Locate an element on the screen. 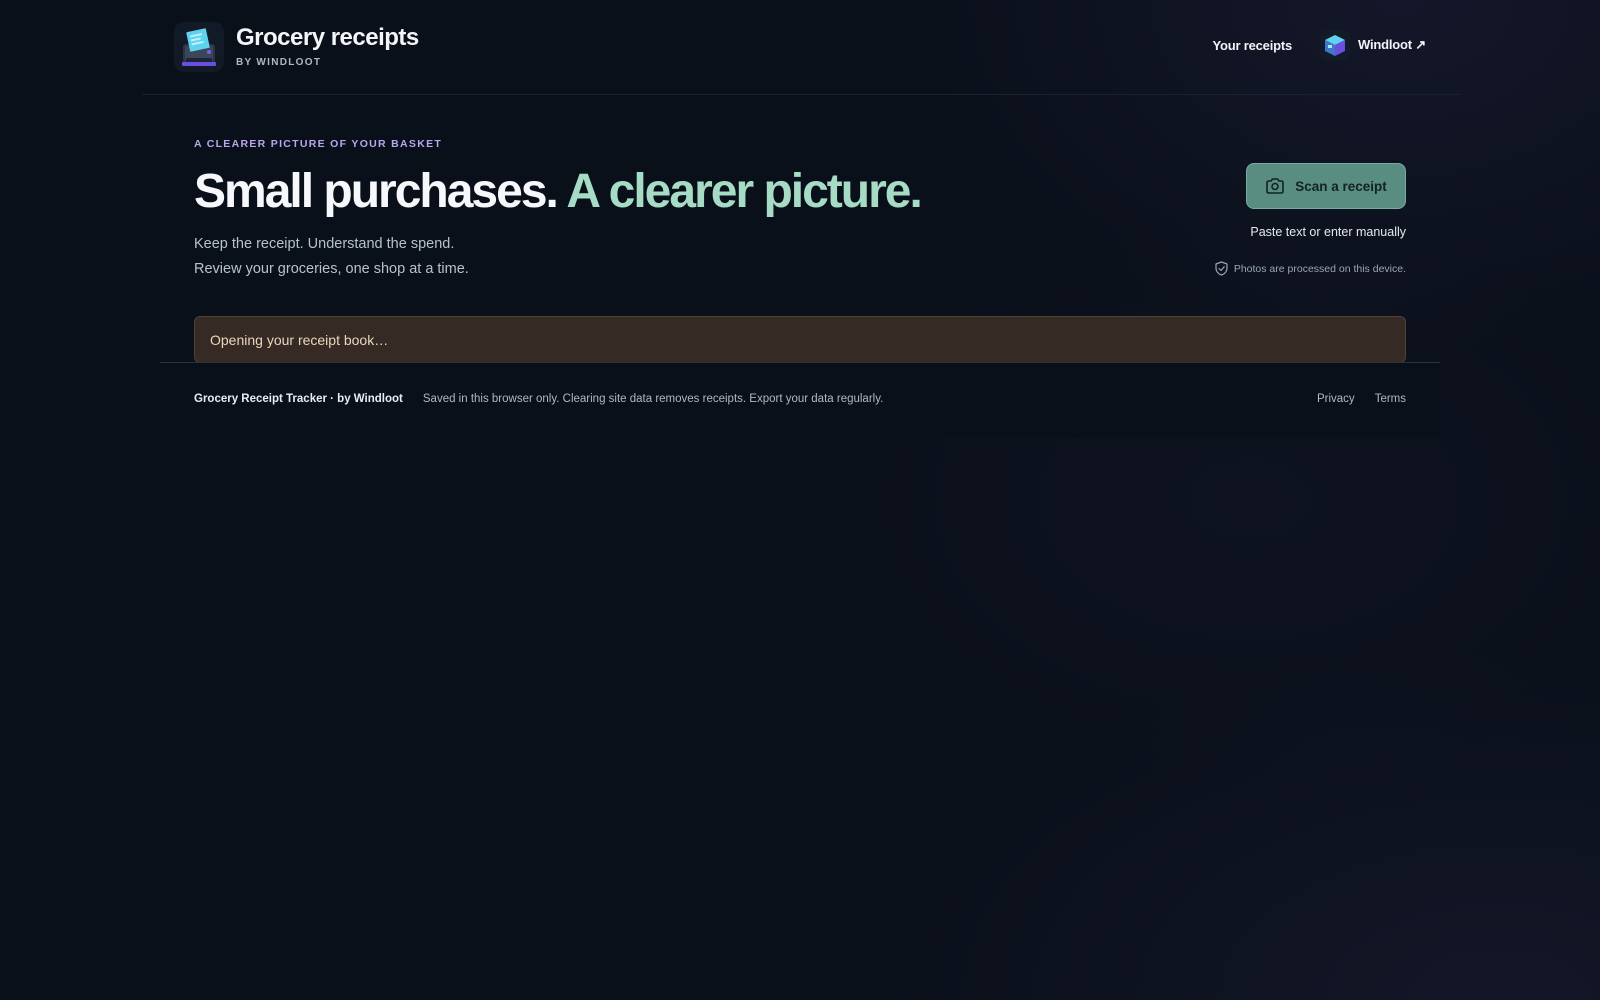  scan-receipt-button: Scan a receipt is located at coordinates (1326, 186).